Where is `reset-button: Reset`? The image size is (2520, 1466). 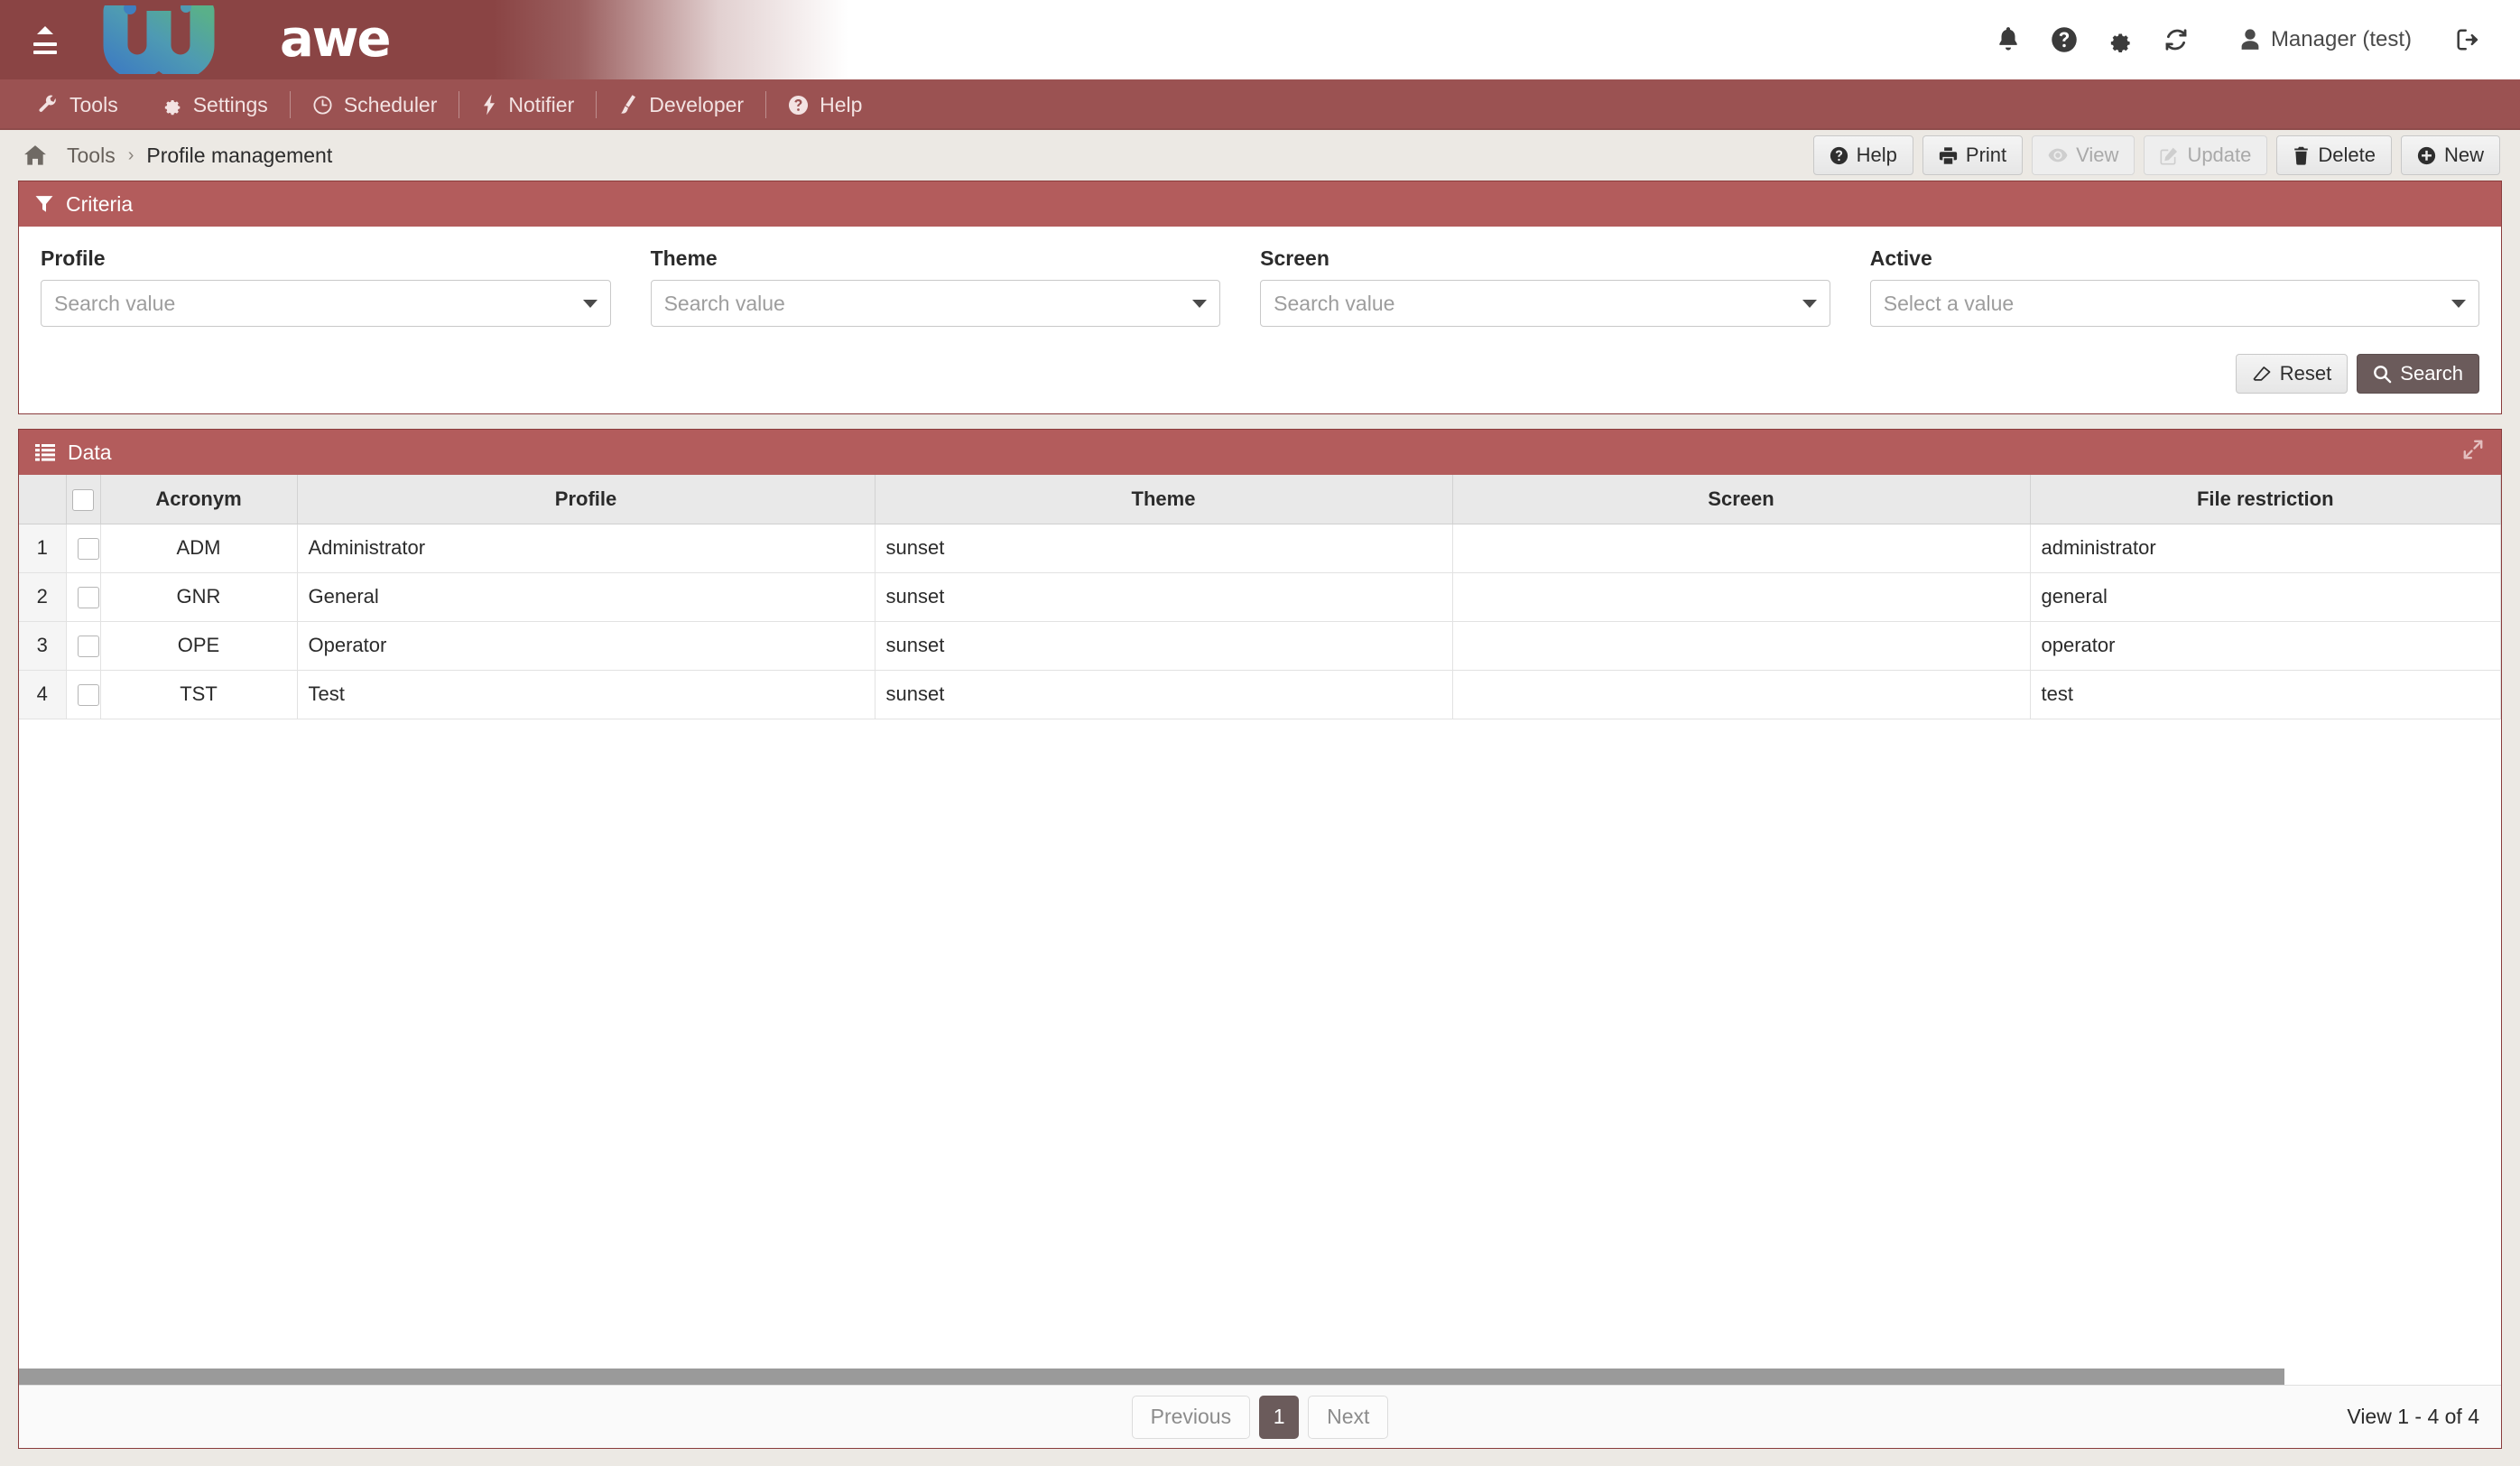
reset-button: Reset is located at coordinates (2292, 374).